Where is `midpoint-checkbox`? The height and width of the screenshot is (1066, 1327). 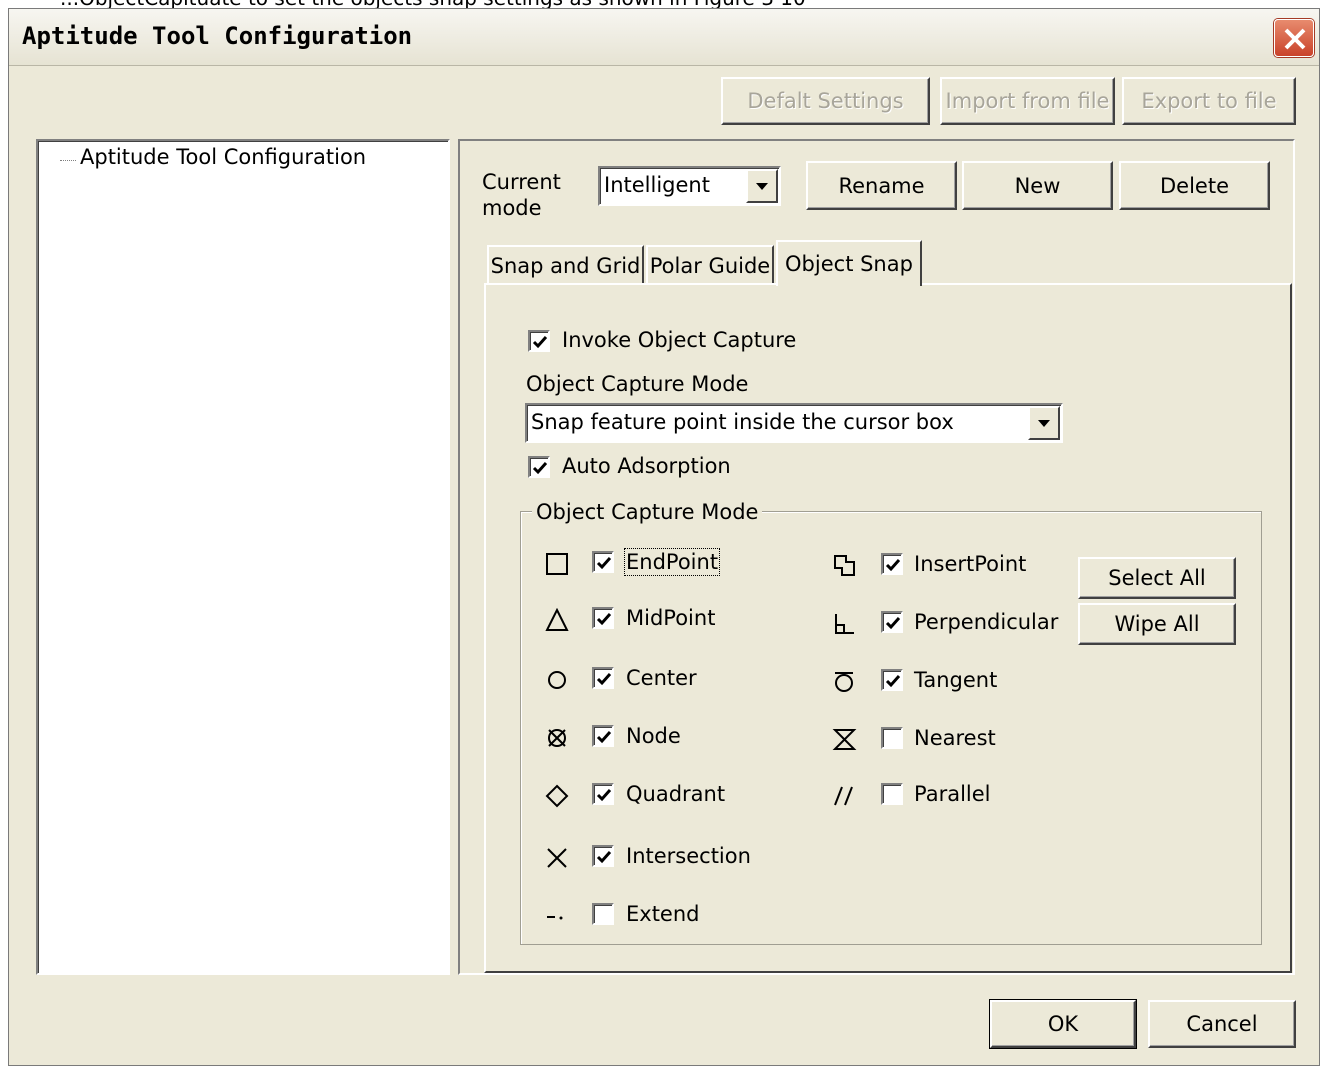
midpoint-checkbox is located at coordinates (603, 618).